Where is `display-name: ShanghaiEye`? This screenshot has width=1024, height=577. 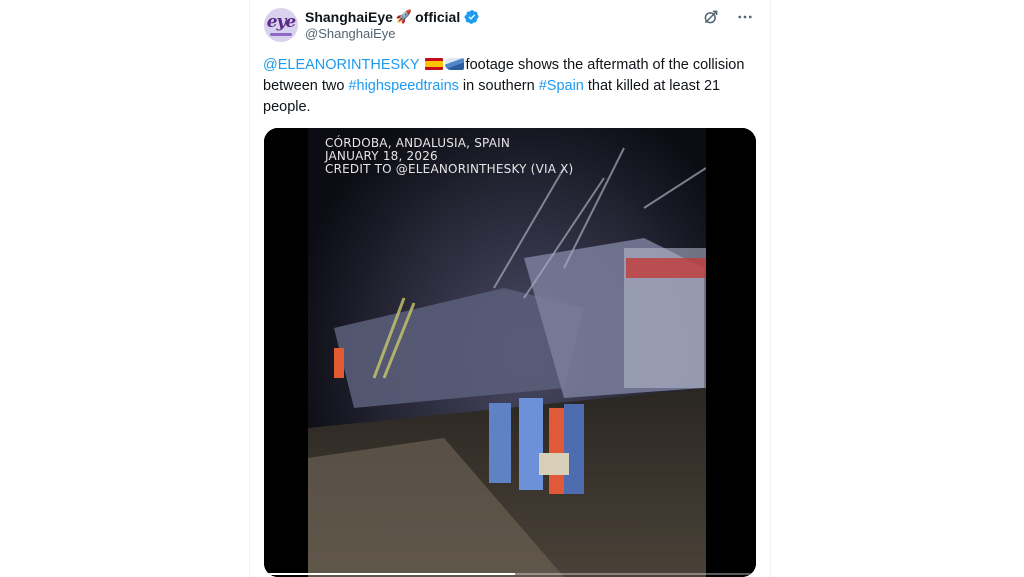 display-name: ShanghaiEye is located at coordinates (349, 17).